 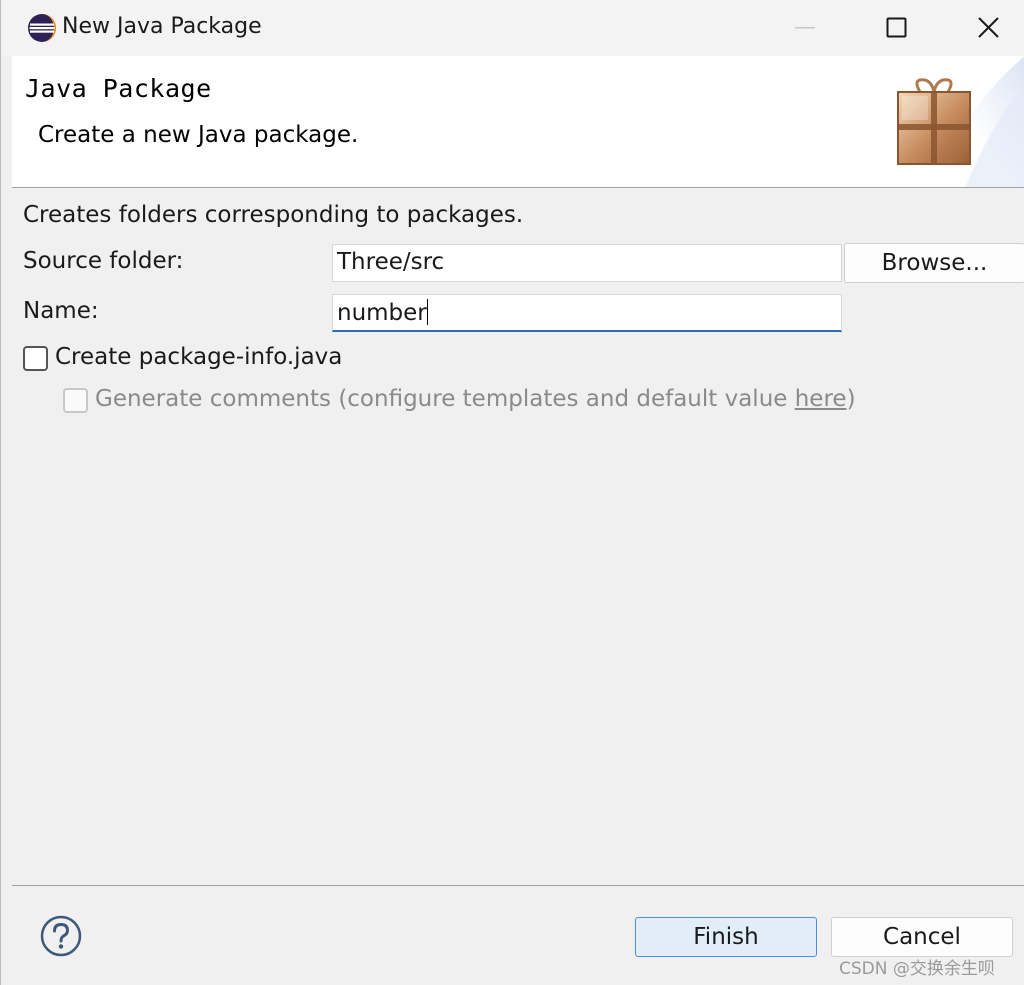 What do you see at coordinates (198, 135) in the screenshot?
I see `banner-description: Create a new Java package.` at bounding box center [198, 135].